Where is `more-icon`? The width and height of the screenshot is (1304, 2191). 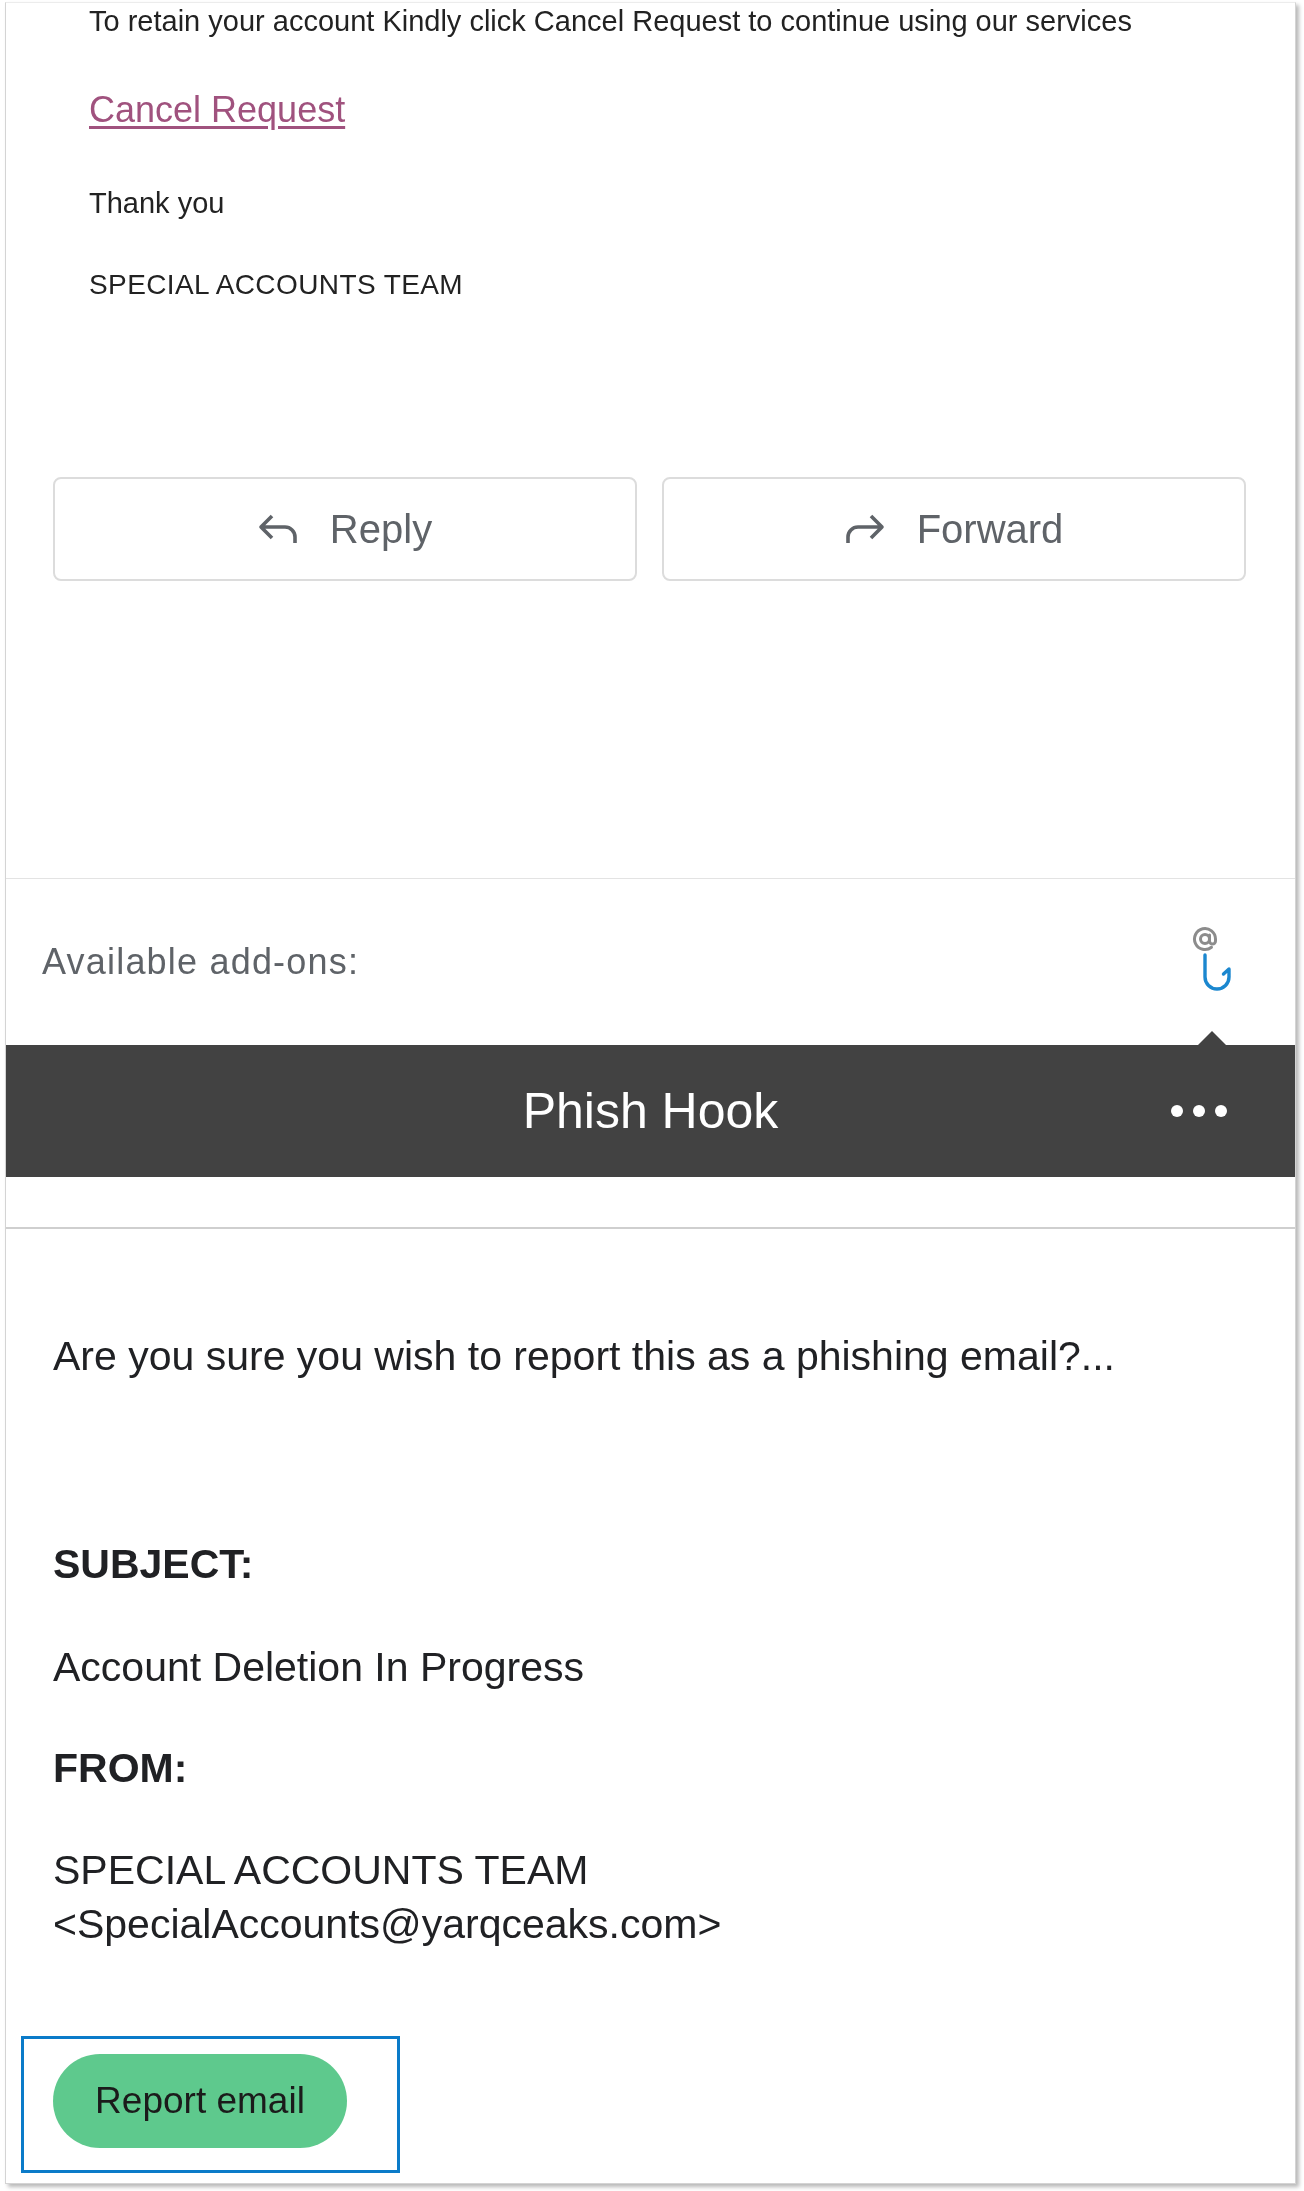 more-icon is located at coordinates (1199, 1111).